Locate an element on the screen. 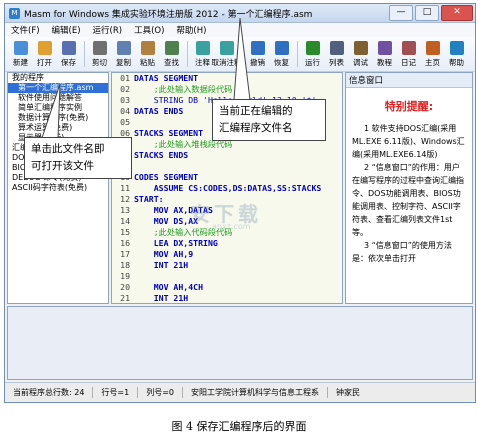 This screenshot has height=444, width=478. figure-caption: 图 4 保存汇编程序后的界面 is located at coordinates (239, 426).